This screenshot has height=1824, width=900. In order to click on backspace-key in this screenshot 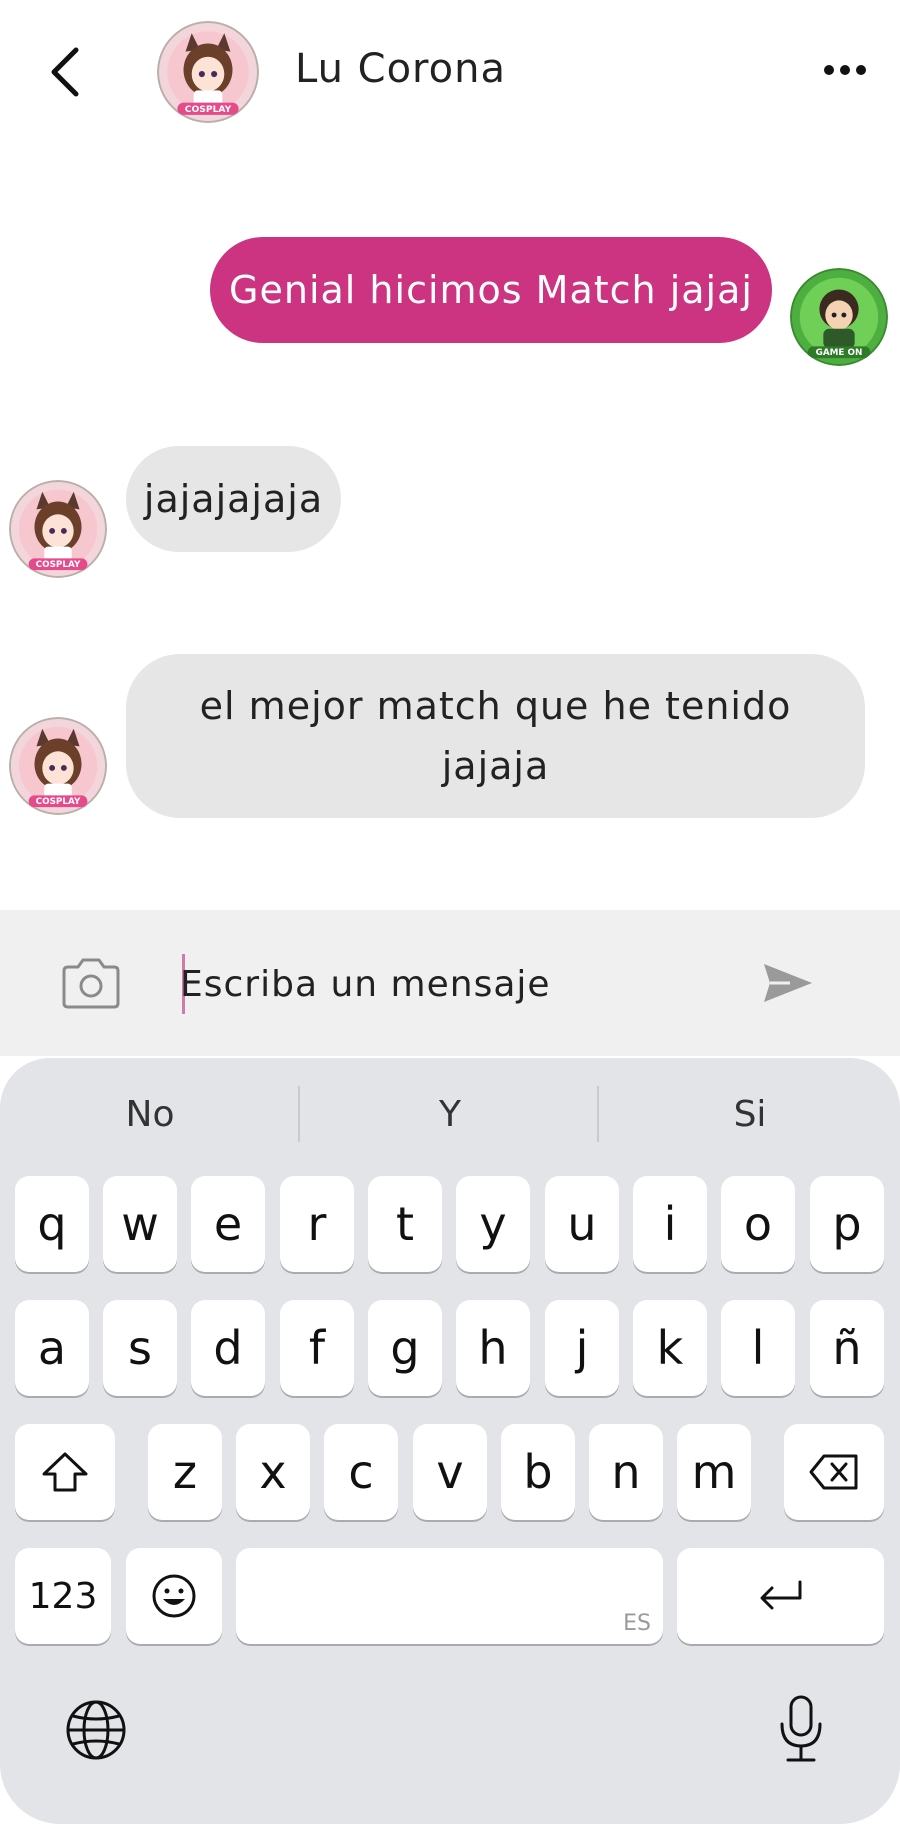, I will do `click(834, 1472)`.